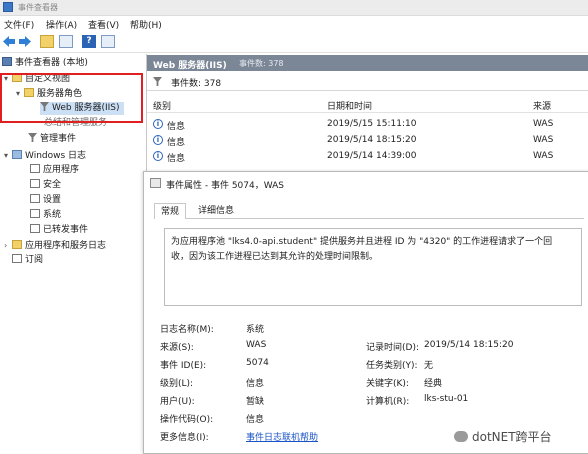 Image resolution: width=588 pixels, height=454 pixels. What do you see at coordinates (7, 61) in the screenshot?
I see `computer-icon` at bounding box center [7, 61].